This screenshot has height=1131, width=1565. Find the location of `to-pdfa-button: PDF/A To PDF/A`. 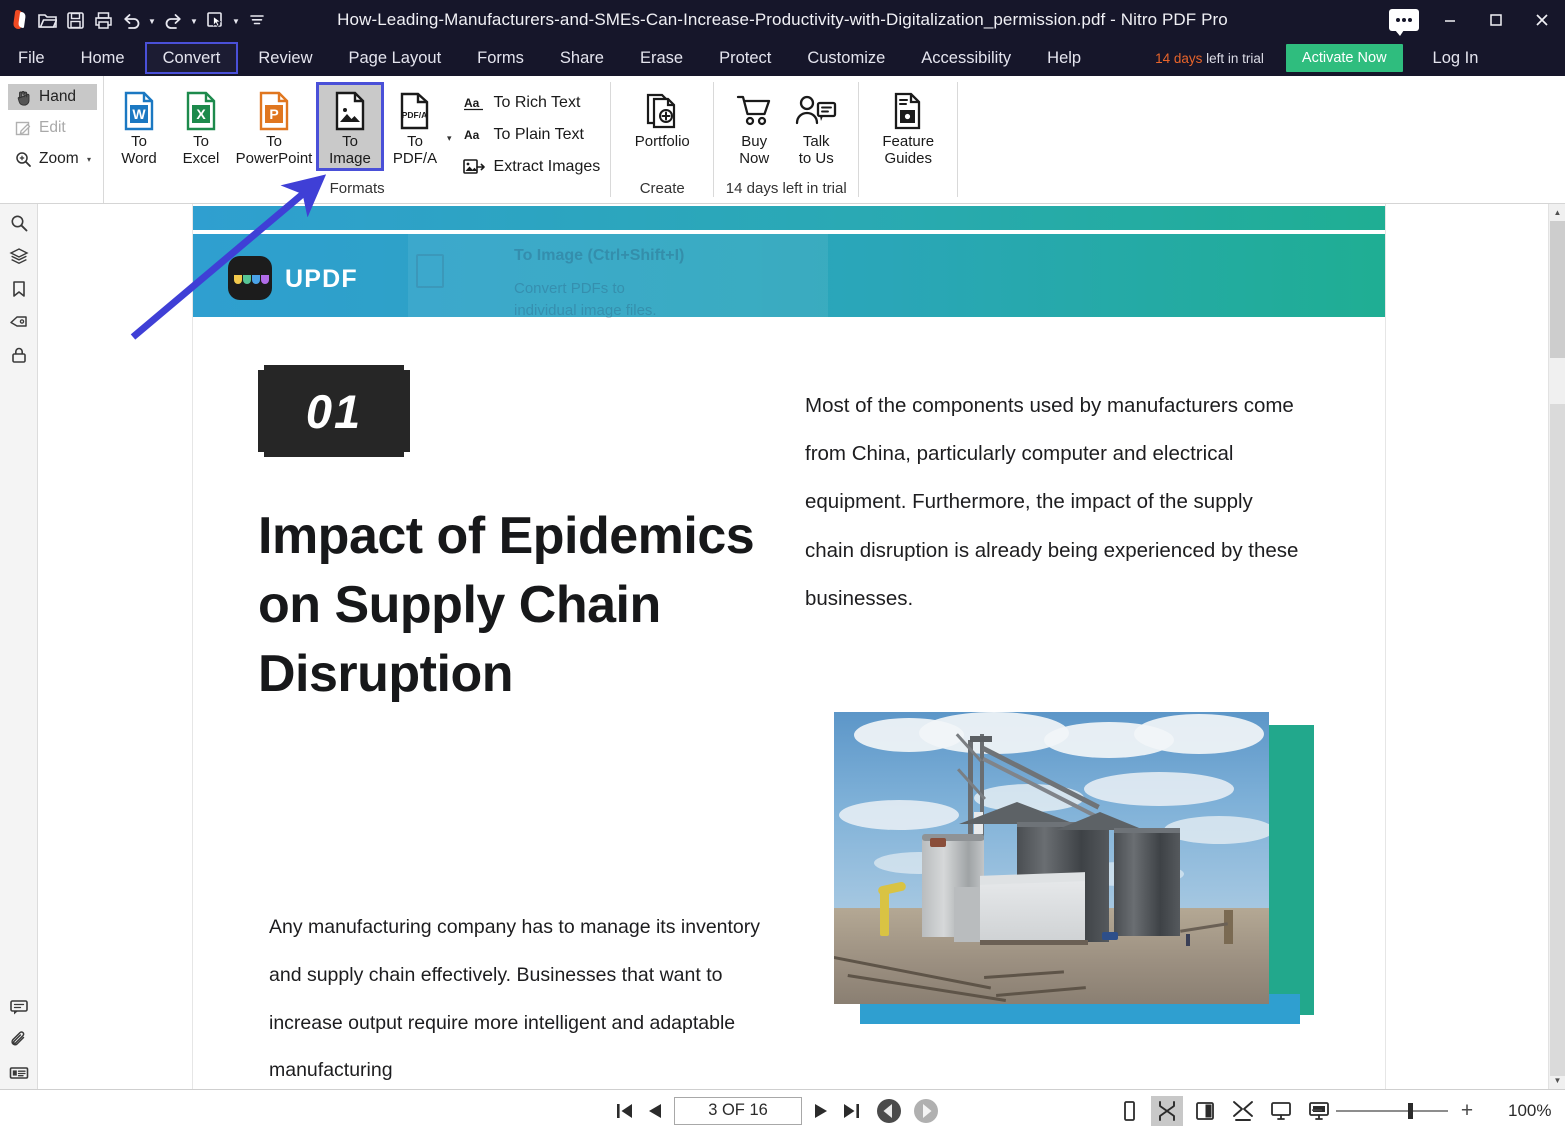

to-pdfa-button: PDF/A To PDF/A is located at coordinates (415, 125).